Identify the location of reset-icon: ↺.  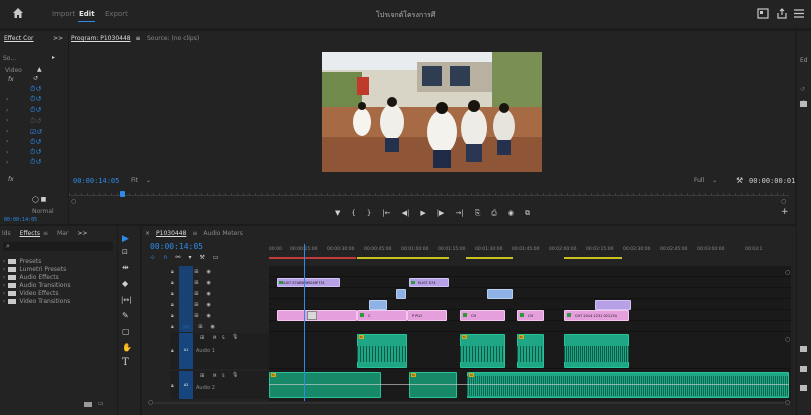
(35, 78).